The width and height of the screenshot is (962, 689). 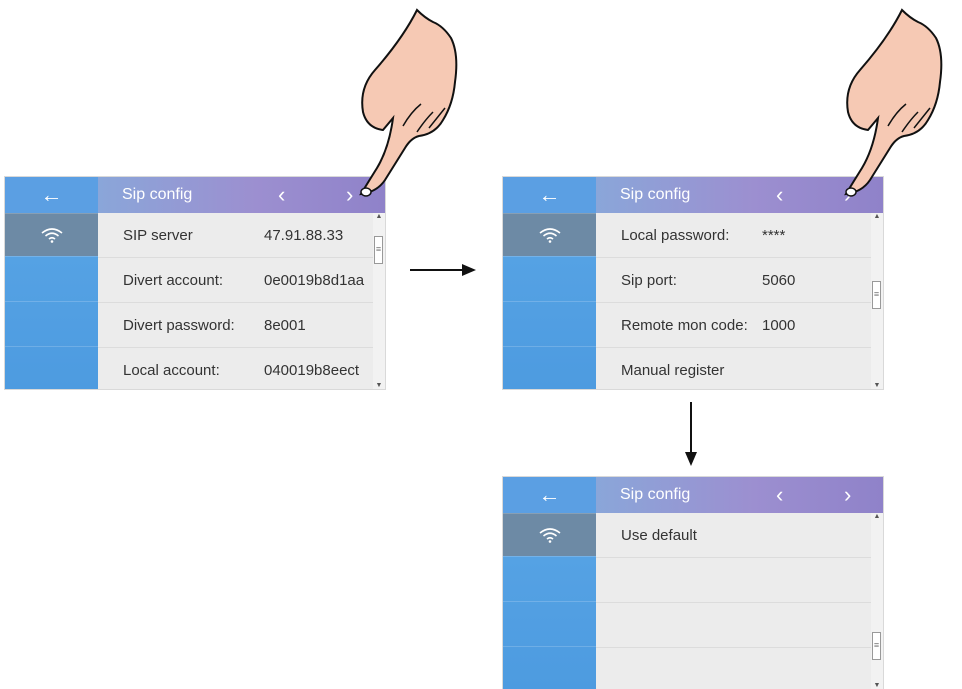 I want to click on setting-value: 040019b8eect, so click(x=312, y=370).